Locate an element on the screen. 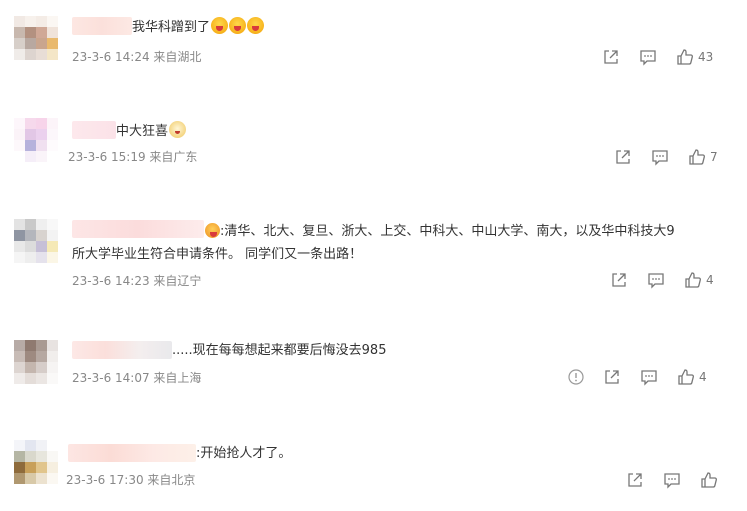 The width and height of the screenshot is (747, 511). comment-text: 我华科蹭到了 is located at coordinates (198, 27).